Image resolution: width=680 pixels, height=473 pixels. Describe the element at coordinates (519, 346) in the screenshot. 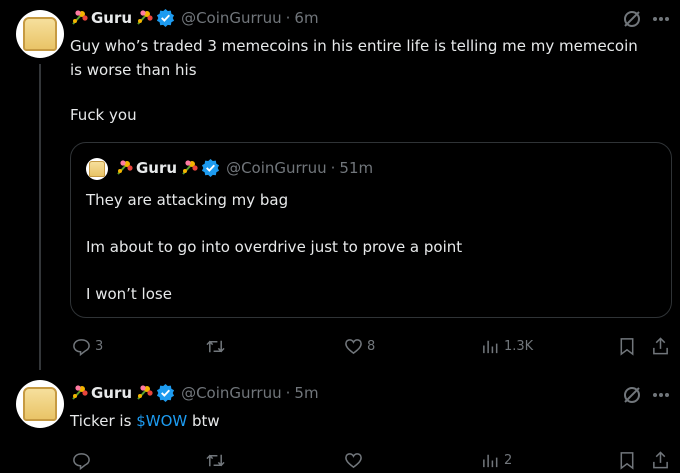

I see `views-count: 1.3K` at that location.